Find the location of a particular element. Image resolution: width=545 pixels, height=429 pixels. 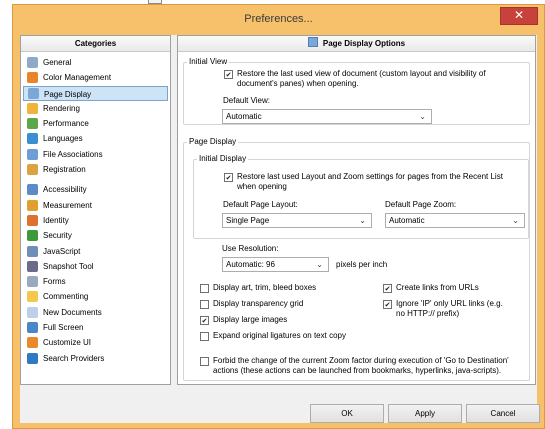

options-header: Page Display Options is located at coordinates (356, 44).